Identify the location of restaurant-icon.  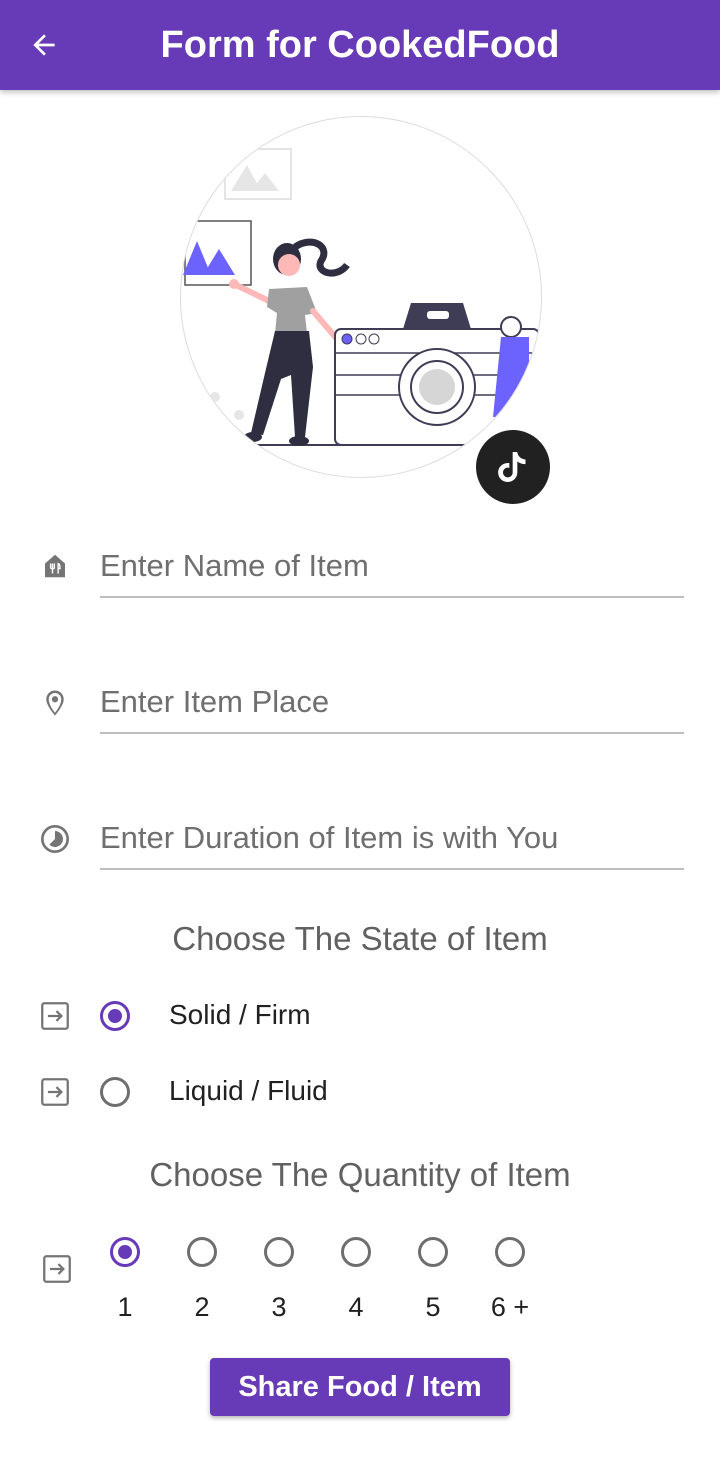
(55, 566).